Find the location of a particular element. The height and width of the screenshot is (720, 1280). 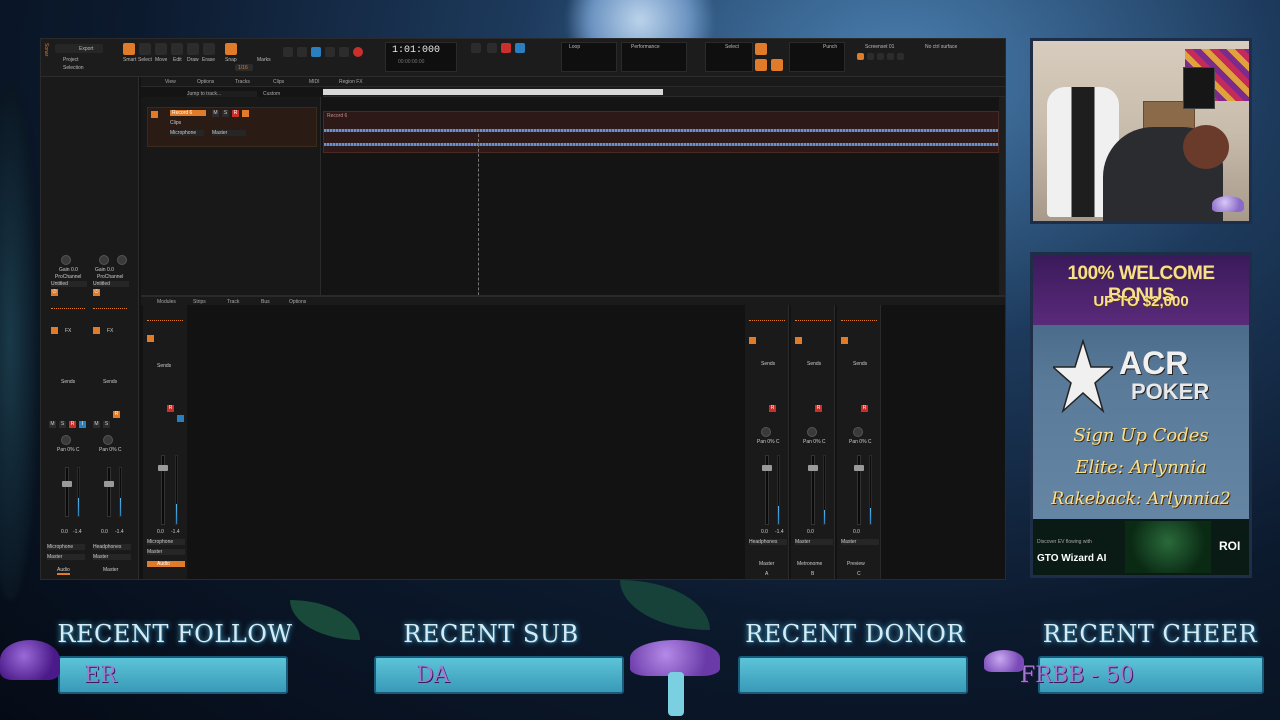

output-select: Headphones is located at coordinates (768, 542).